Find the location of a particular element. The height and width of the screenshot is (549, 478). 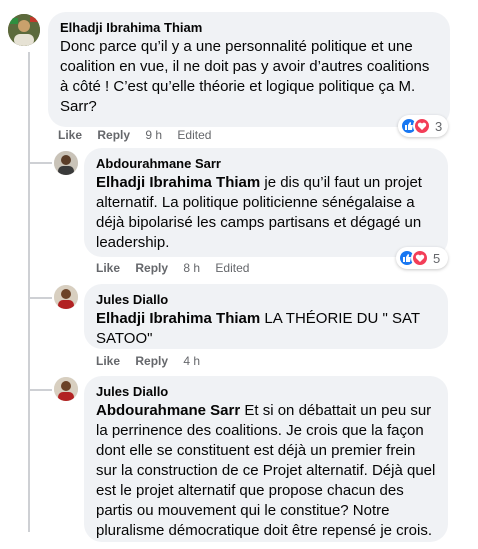

comment-actions: Like Reply 9 h Edited is located at coordinates (140, 135).